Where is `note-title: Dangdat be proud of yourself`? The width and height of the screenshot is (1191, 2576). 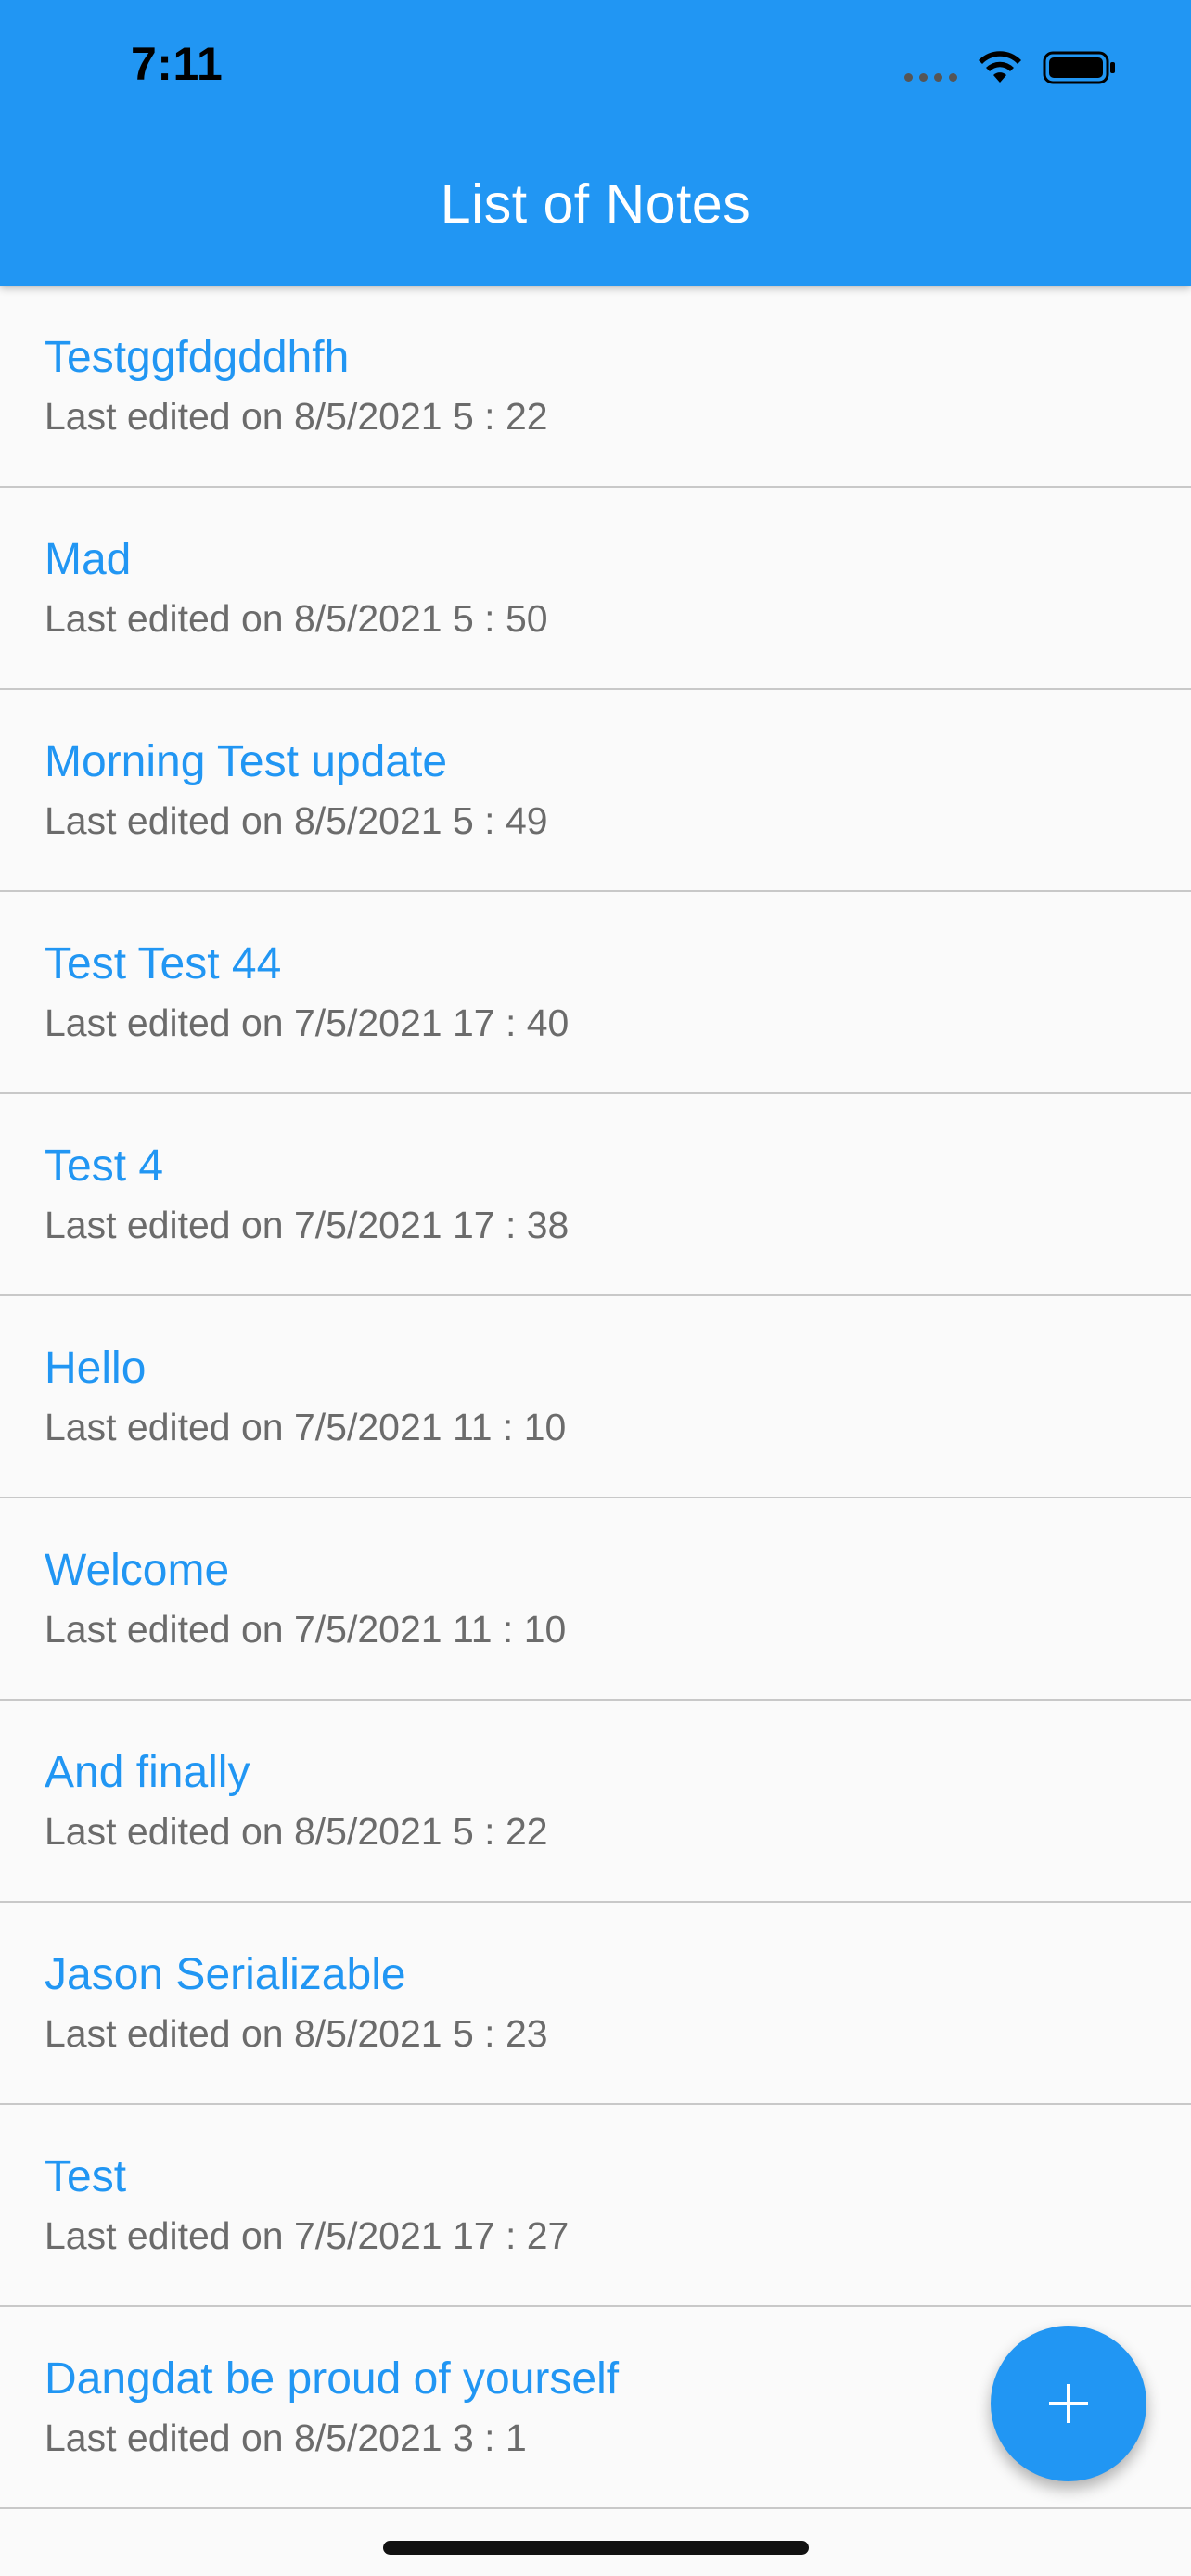
note-title: Dangdat be proud of yourself is located at coordinates (332, 2379).